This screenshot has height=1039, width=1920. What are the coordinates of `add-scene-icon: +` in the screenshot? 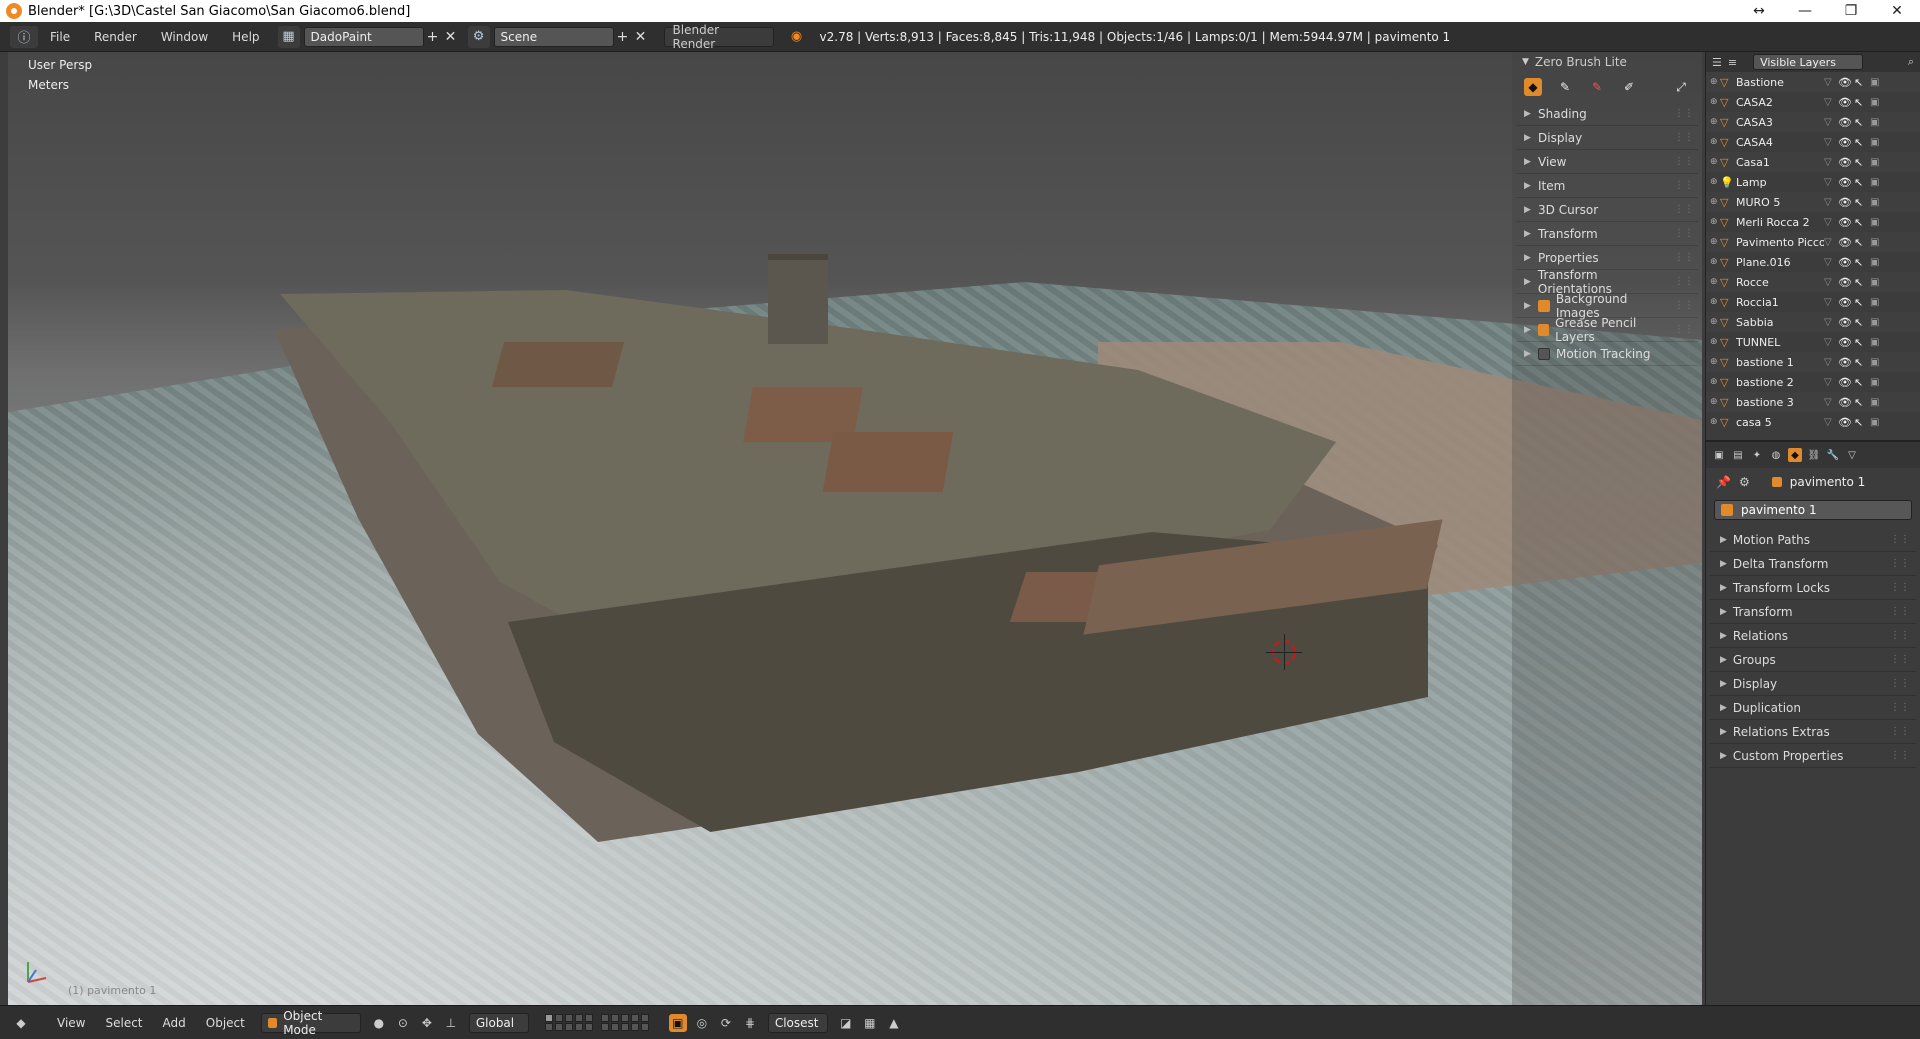 It's located at (623, 37).